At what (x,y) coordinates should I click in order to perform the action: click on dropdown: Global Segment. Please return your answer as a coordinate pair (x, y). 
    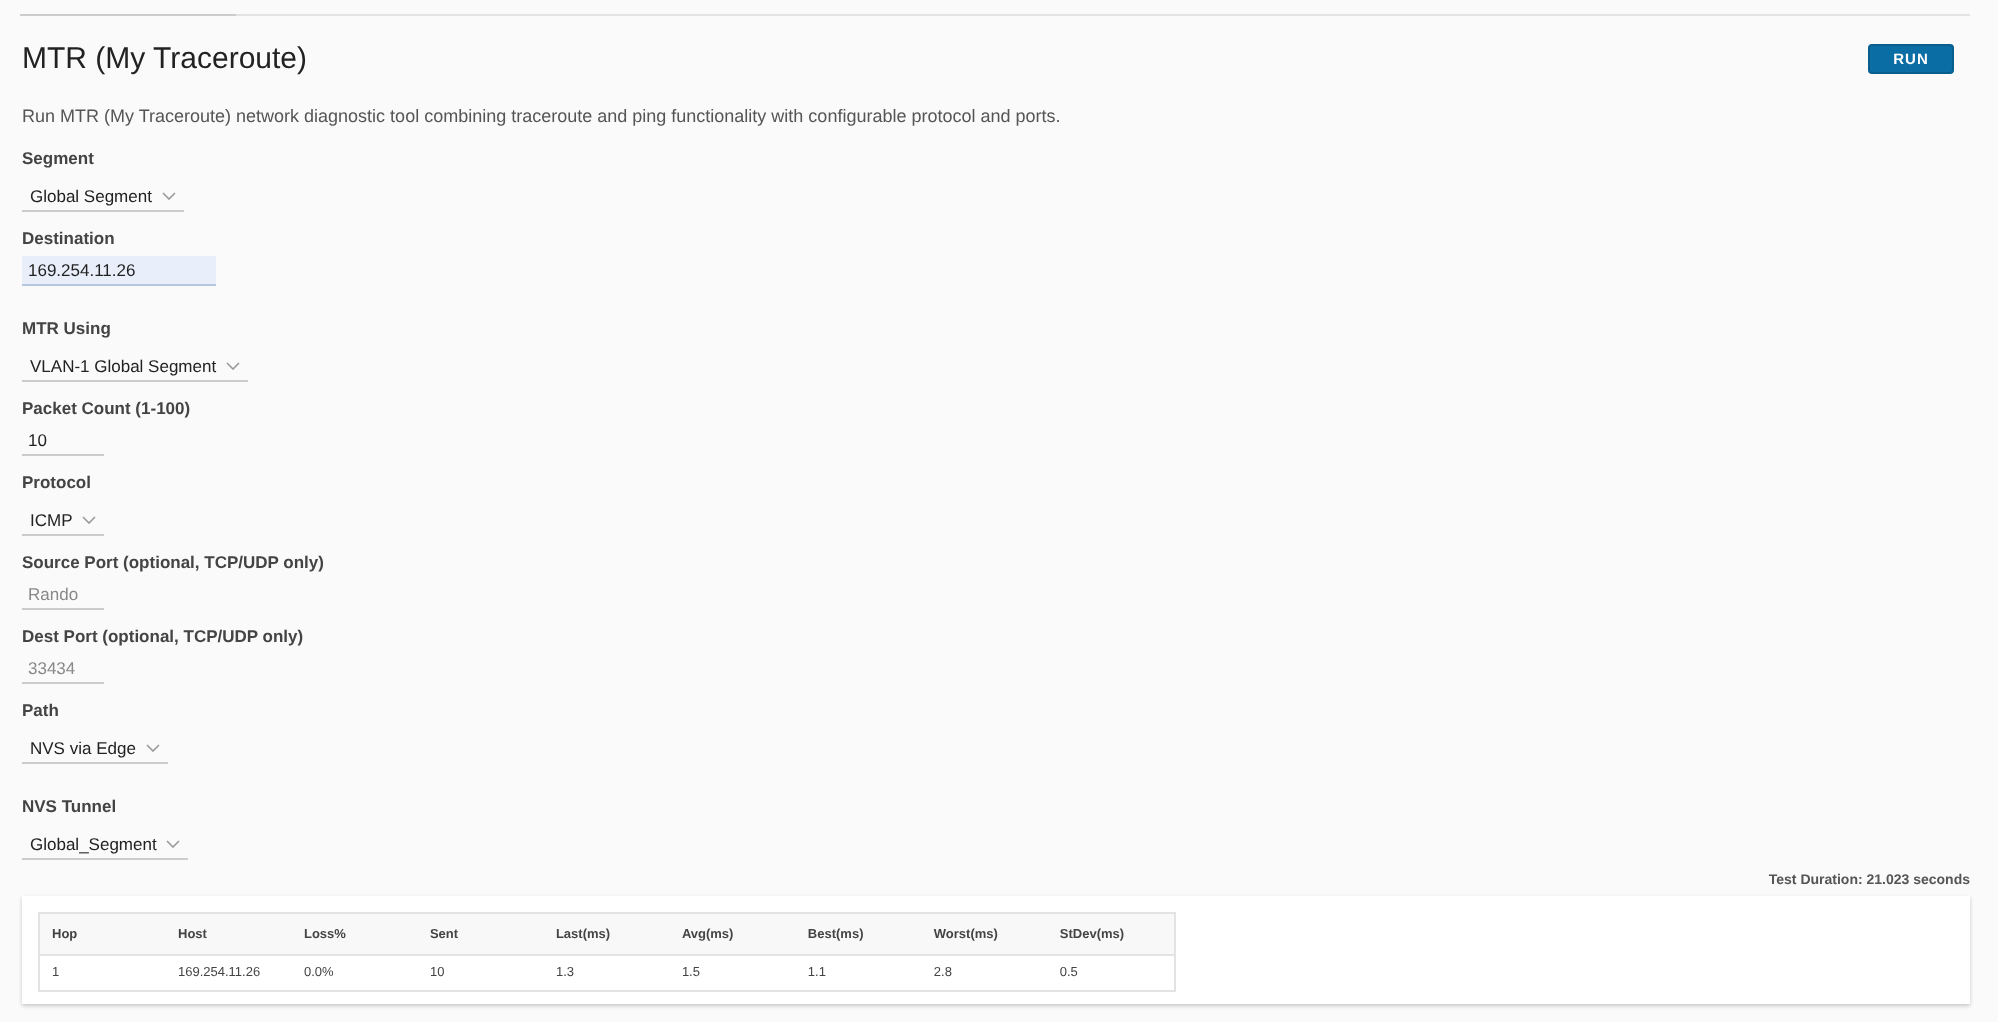
    Looking at the image, I should click on (103, 197).